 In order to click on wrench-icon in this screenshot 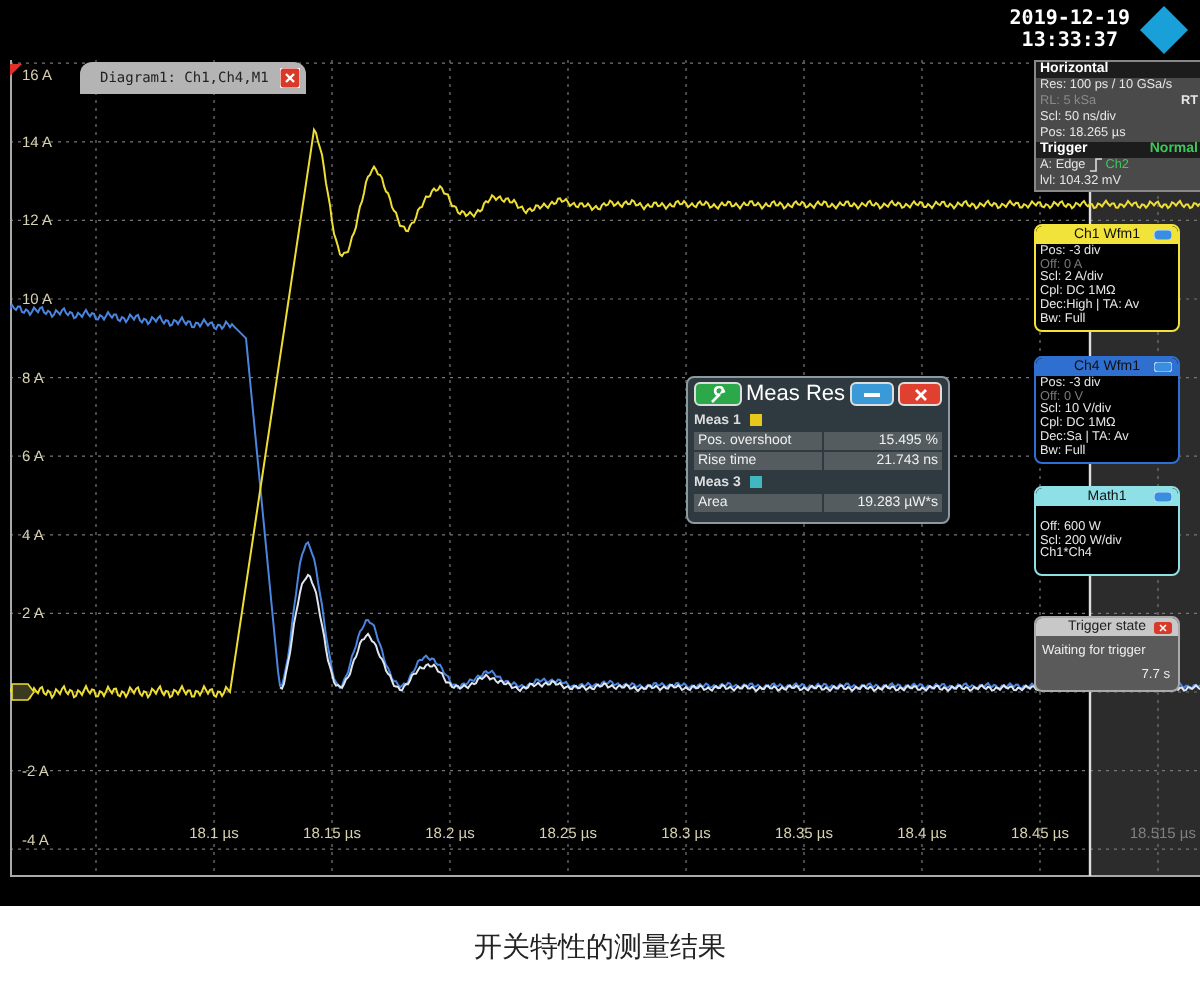, I will do `click(718, 394)`.